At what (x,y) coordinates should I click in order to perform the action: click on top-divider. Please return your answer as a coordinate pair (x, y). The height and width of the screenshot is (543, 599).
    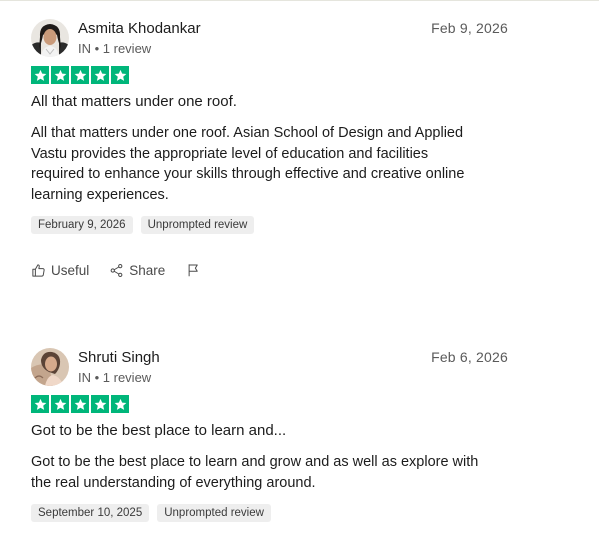
    Looking at the image, I should click on (299, 0).